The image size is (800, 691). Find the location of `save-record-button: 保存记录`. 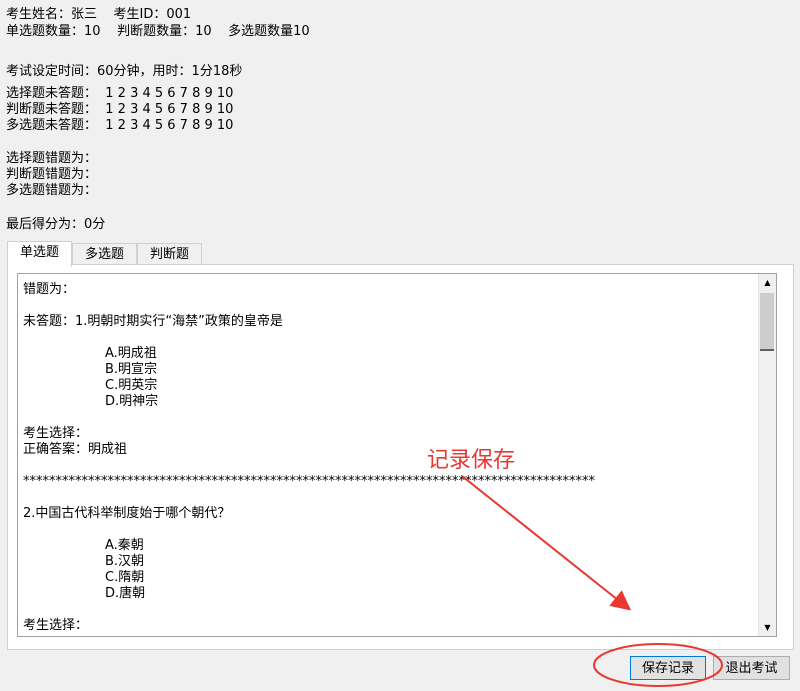

save-record-button: 保存记录 is located at coordinates (668, 668).